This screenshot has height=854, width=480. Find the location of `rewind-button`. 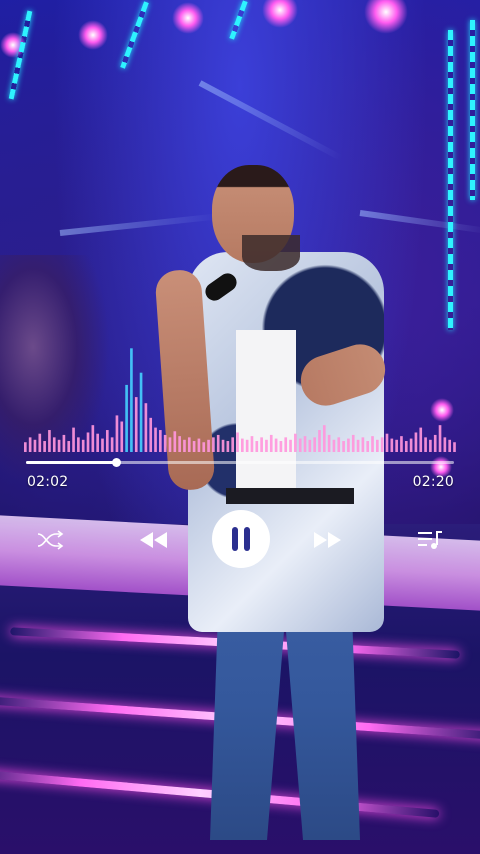

rewind-button is located at coordinates (154, 540).